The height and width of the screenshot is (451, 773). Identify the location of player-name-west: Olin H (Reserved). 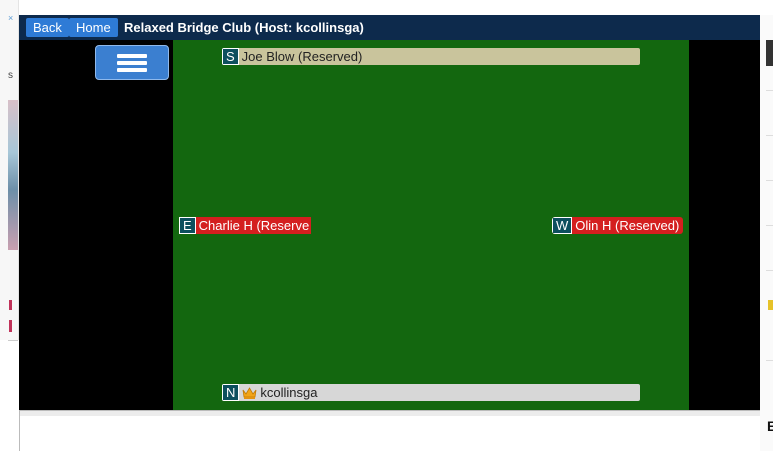
(627, 225).